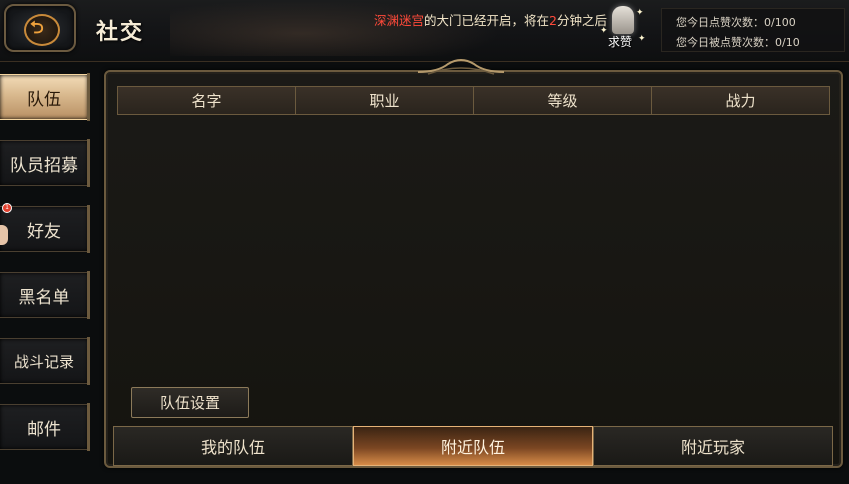 The height and width of the screenshot is (484, 849). What do you see at coordinates (713, 446) in the screenshot?
I see `tab-nearby-players: 附近玩家` at bounding box center [713, 446].